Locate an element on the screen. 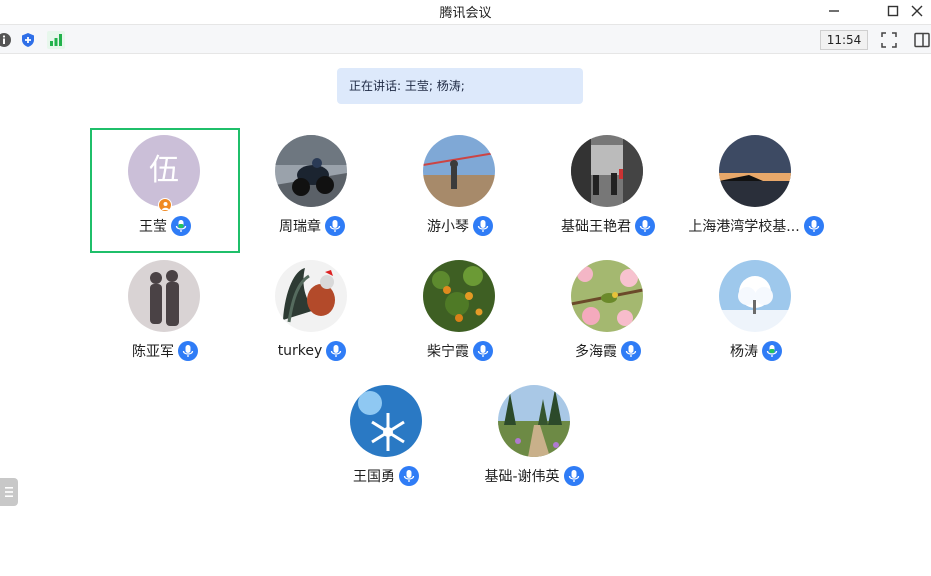 Image resolution: width=931 pixels, height=576 pixels. host-badge is located at coordinates (165, 205).